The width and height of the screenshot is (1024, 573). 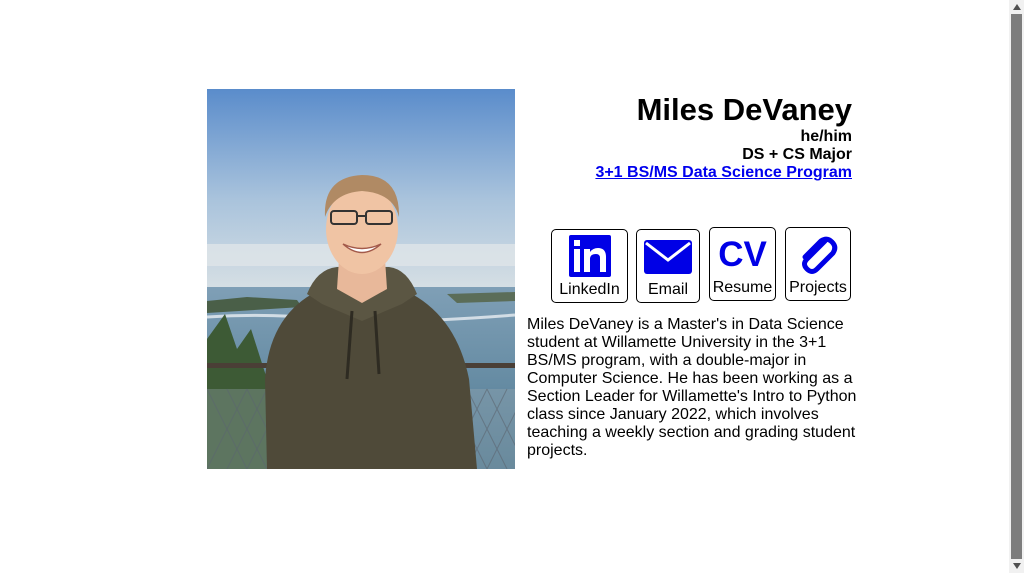 I want to click on resume-label: Resume, so click(x=742, y=287).